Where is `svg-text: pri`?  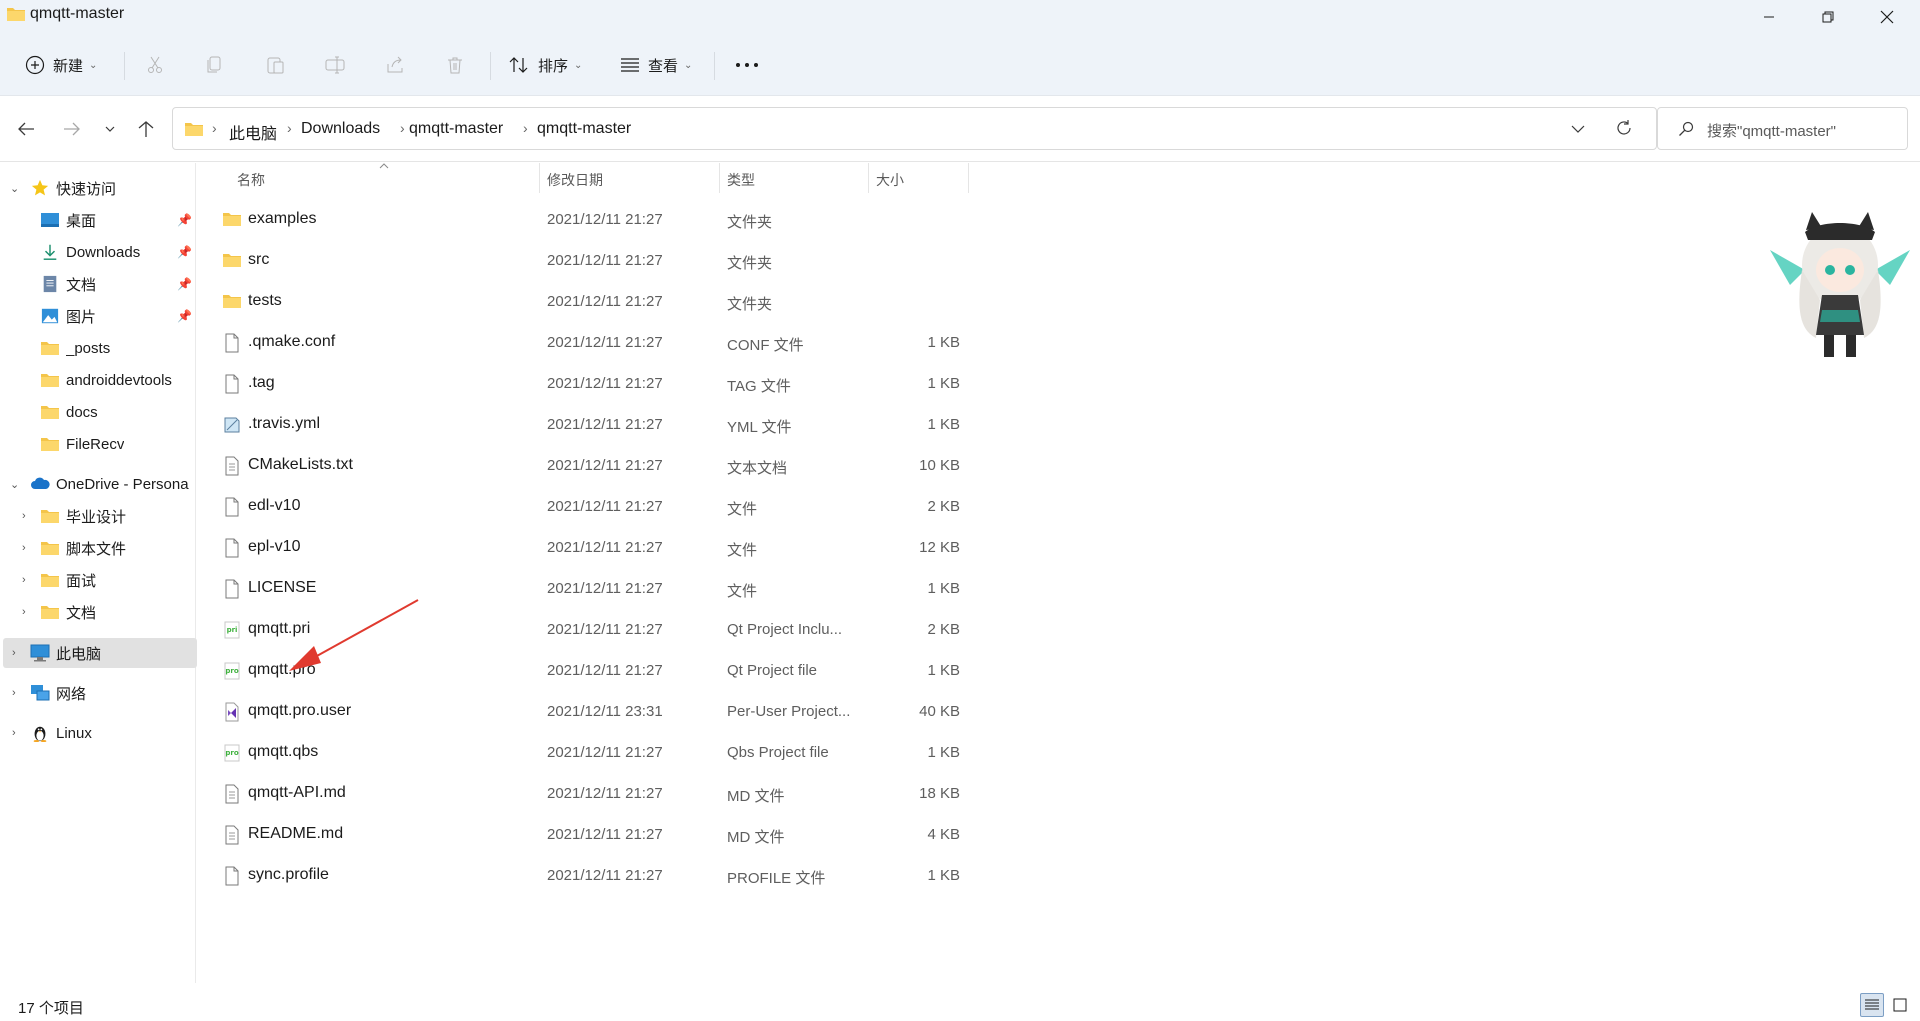
svg-text: pri is located at coordinates (232, 630).